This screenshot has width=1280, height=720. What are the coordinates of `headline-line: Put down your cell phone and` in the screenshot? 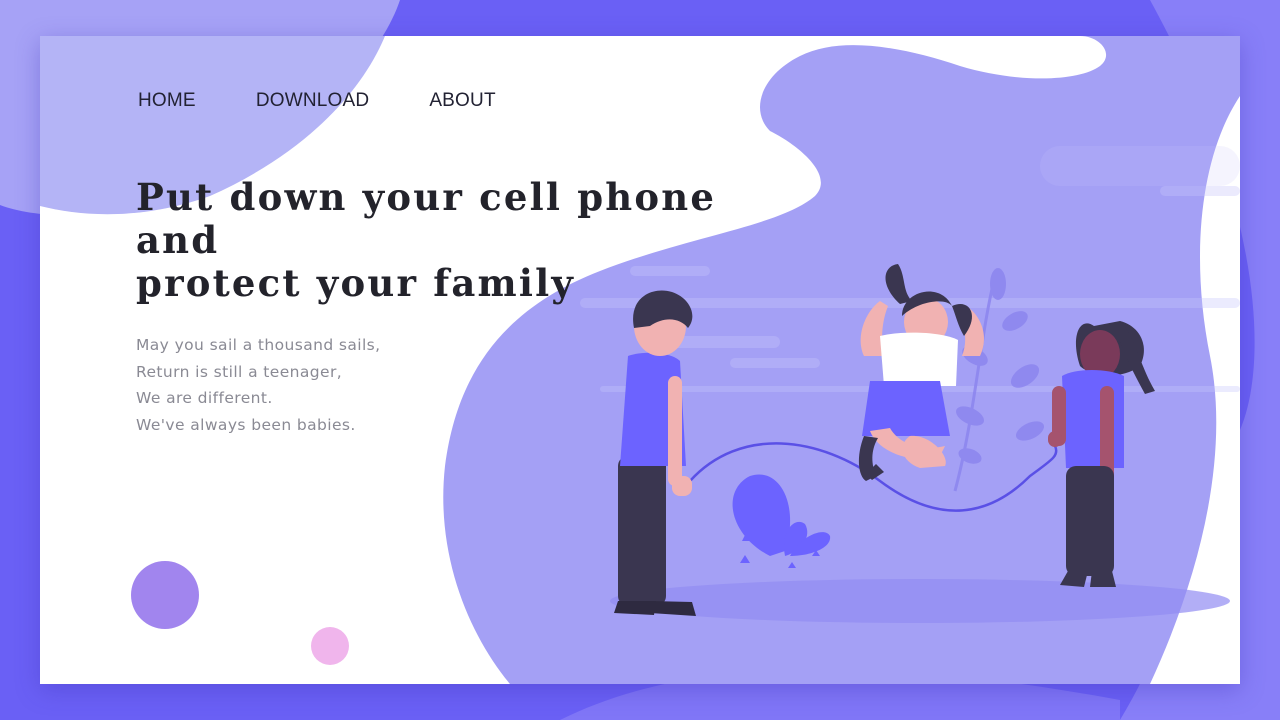 It's located at (426, 218).